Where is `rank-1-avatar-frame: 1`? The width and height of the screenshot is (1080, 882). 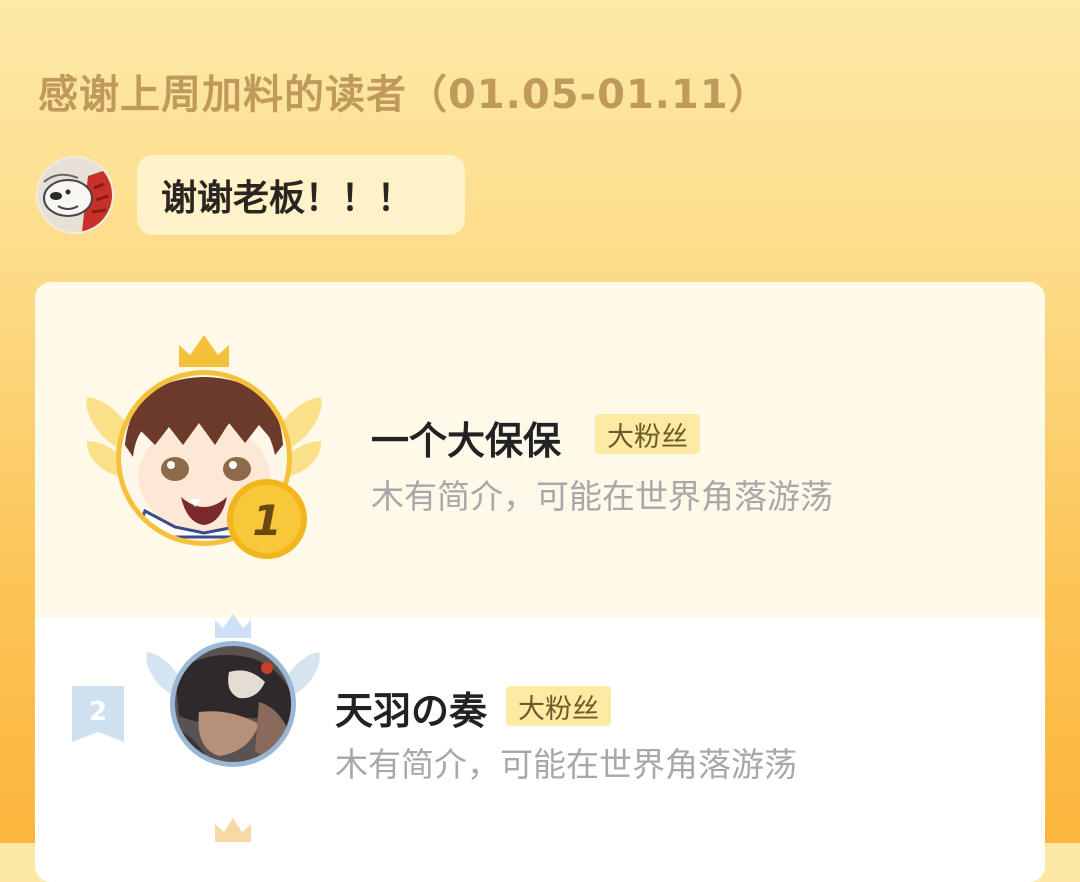
rank-1-avatar-frame: 1 is located at coordinates (204, 447).